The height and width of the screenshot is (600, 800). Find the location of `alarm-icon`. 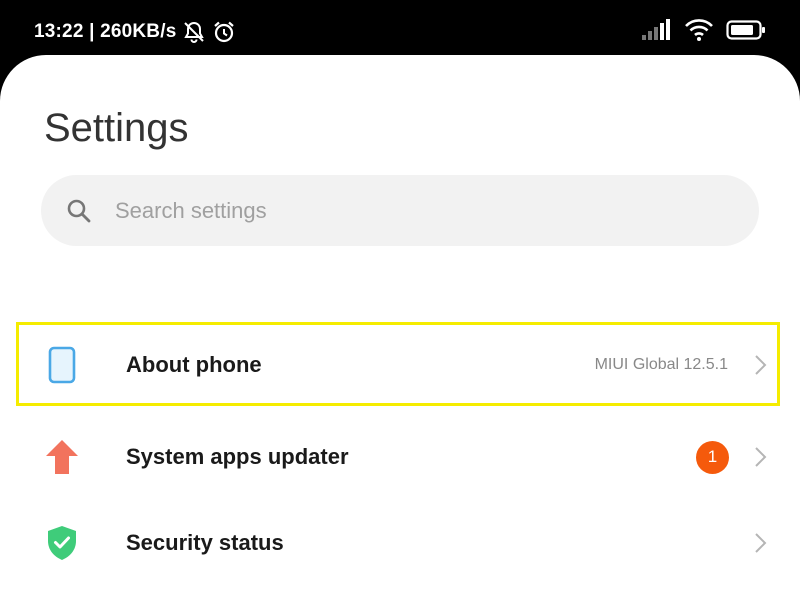

alarm-icon is located at coordinates (224, 32).